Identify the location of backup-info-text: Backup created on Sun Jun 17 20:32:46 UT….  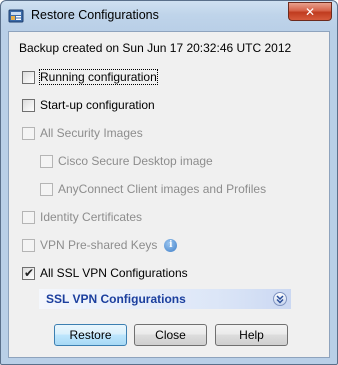
(155, 48).